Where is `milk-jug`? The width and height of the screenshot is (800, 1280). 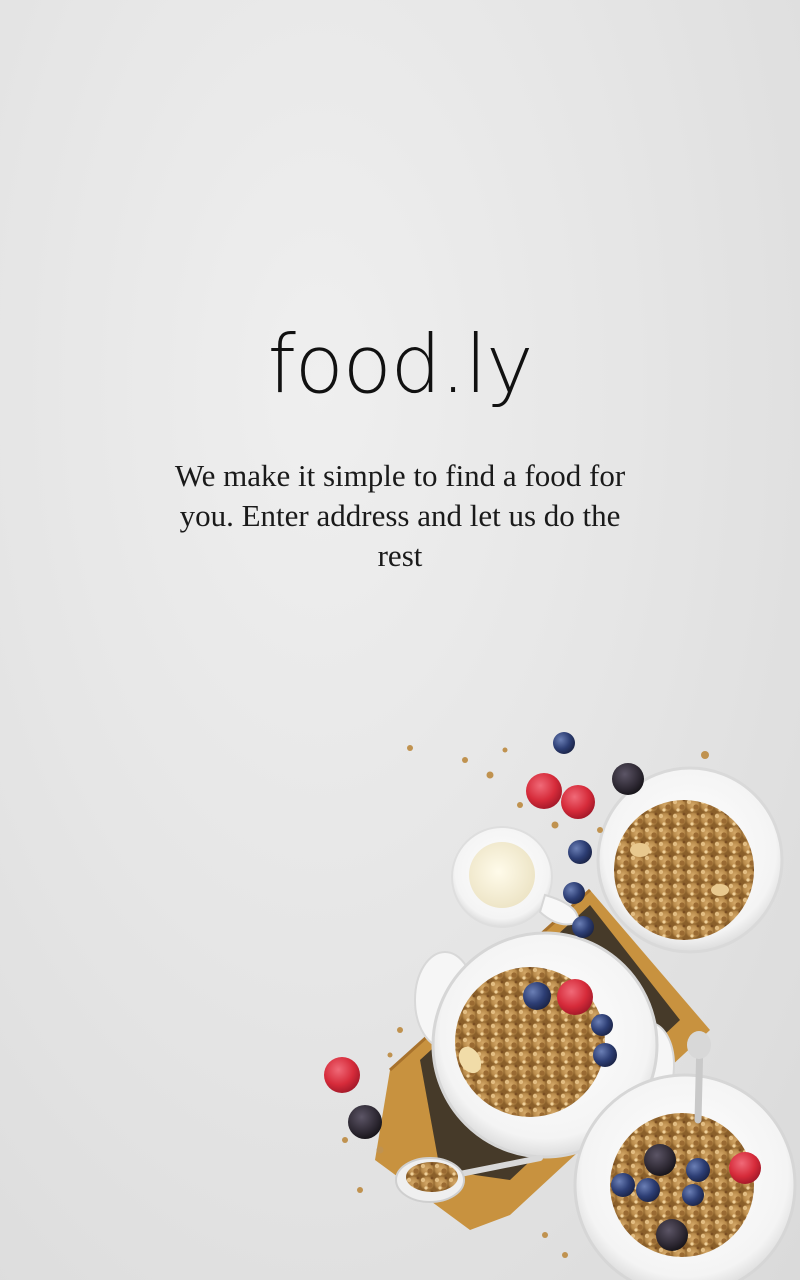 milk-jug is located at coordinates (515, 877).